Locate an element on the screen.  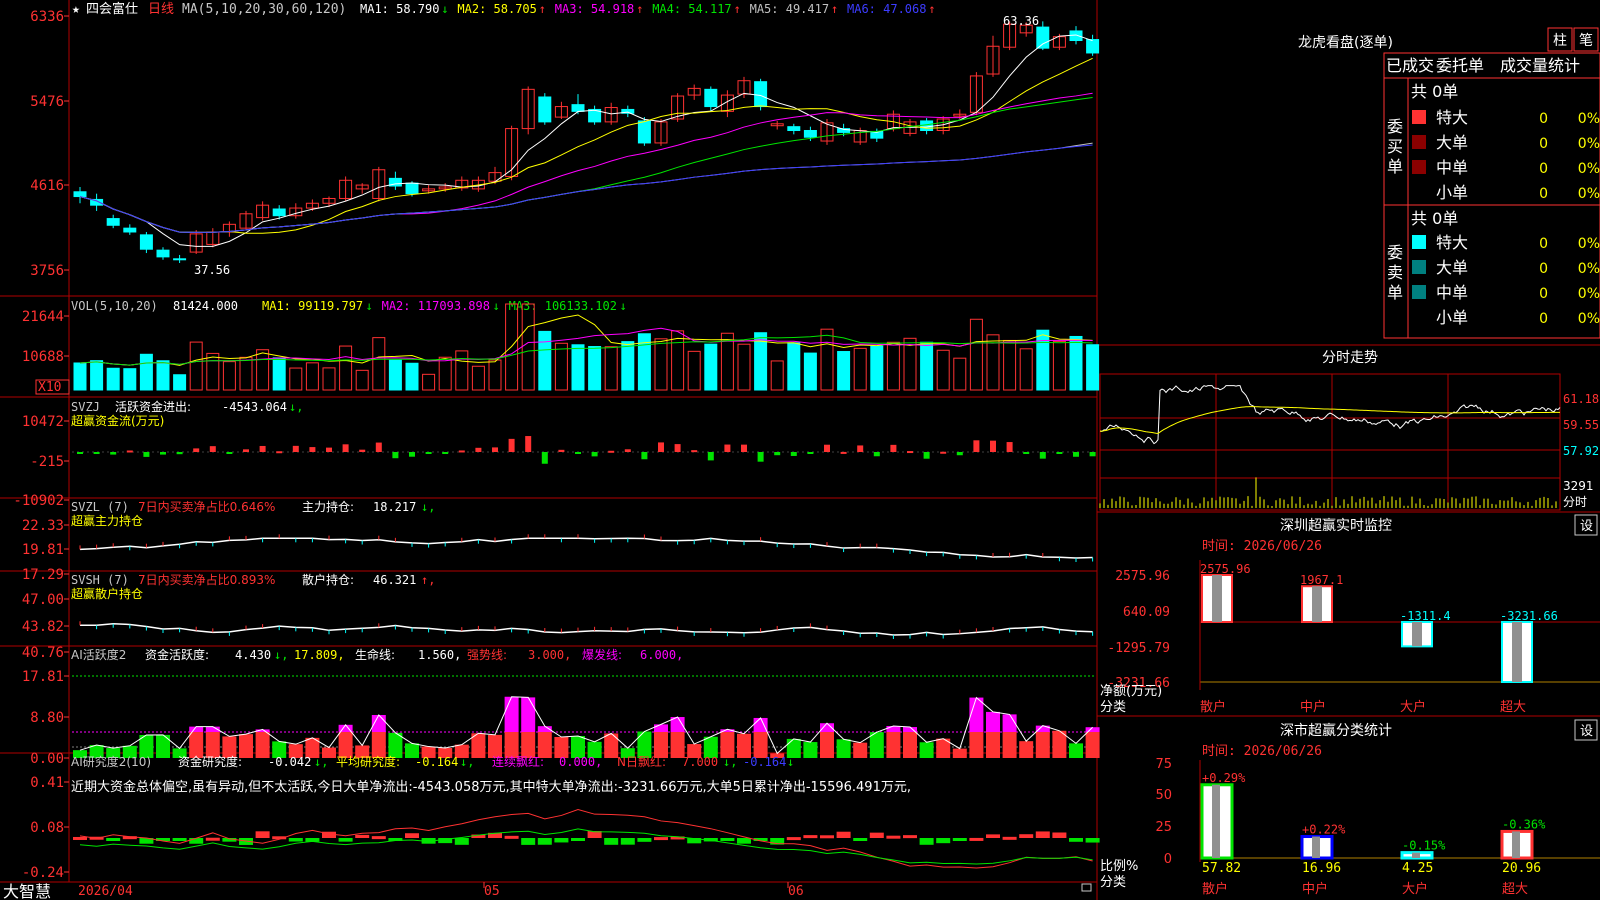
svzl-y-axis: 22.33 19.81 17.29 is located at coordinates (45, 550).